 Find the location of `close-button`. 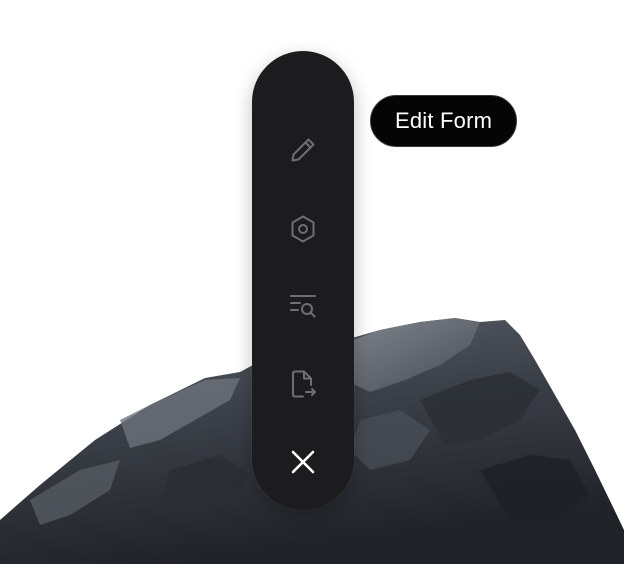

close-button is located at coordinates (303, 462).